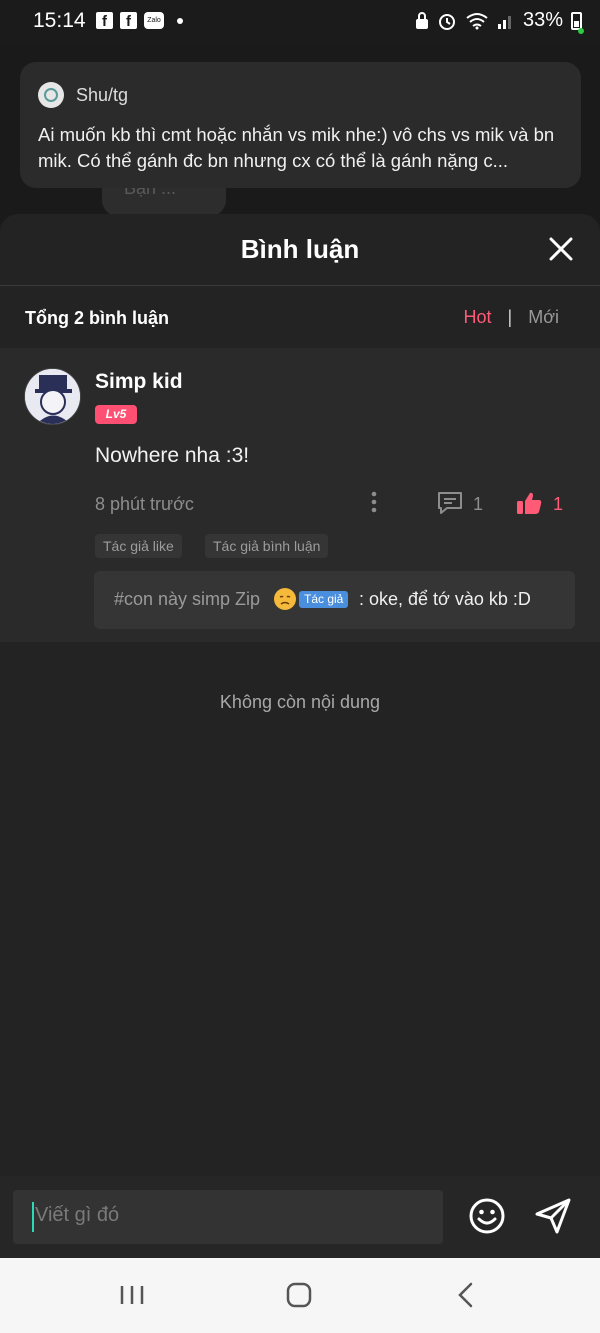  I want to click on avatar-image, so click(52, 396).